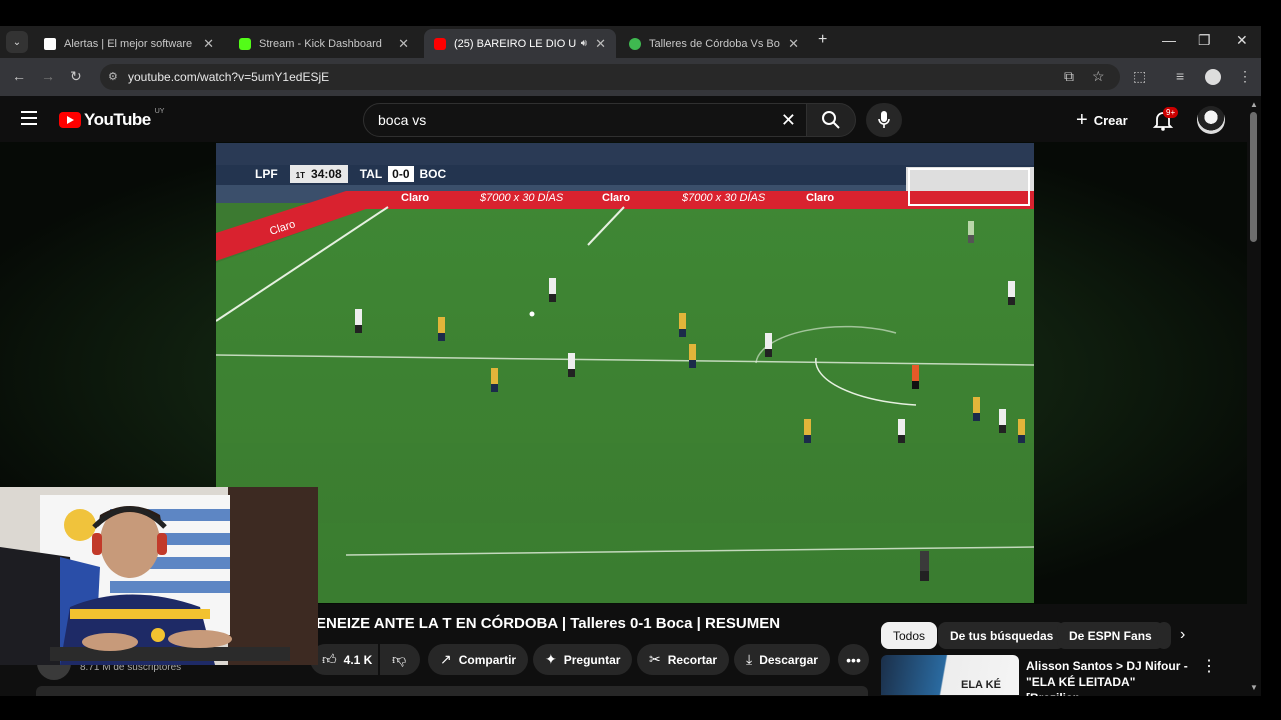 Image resolution: width=1281 pixels, height=720 pixels. What do you see at coordinates (749, 659) in the screenshot?
I see `download-icon: ⤓` at bounding box center [749, 659].